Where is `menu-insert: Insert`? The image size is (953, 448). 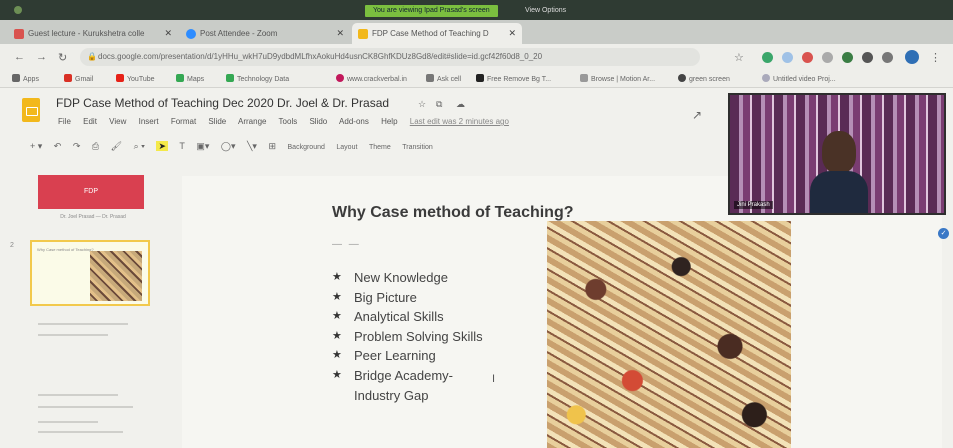 menu-insert: Insert is located at coordinates (149, 121).